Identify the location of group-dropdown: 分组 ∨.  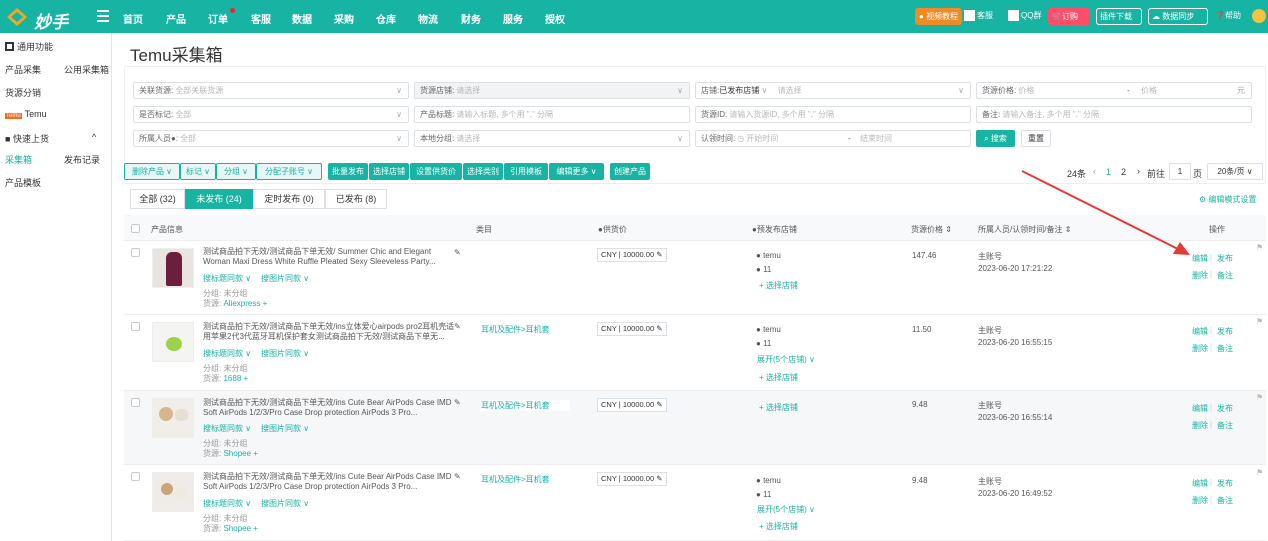
(236, 171).